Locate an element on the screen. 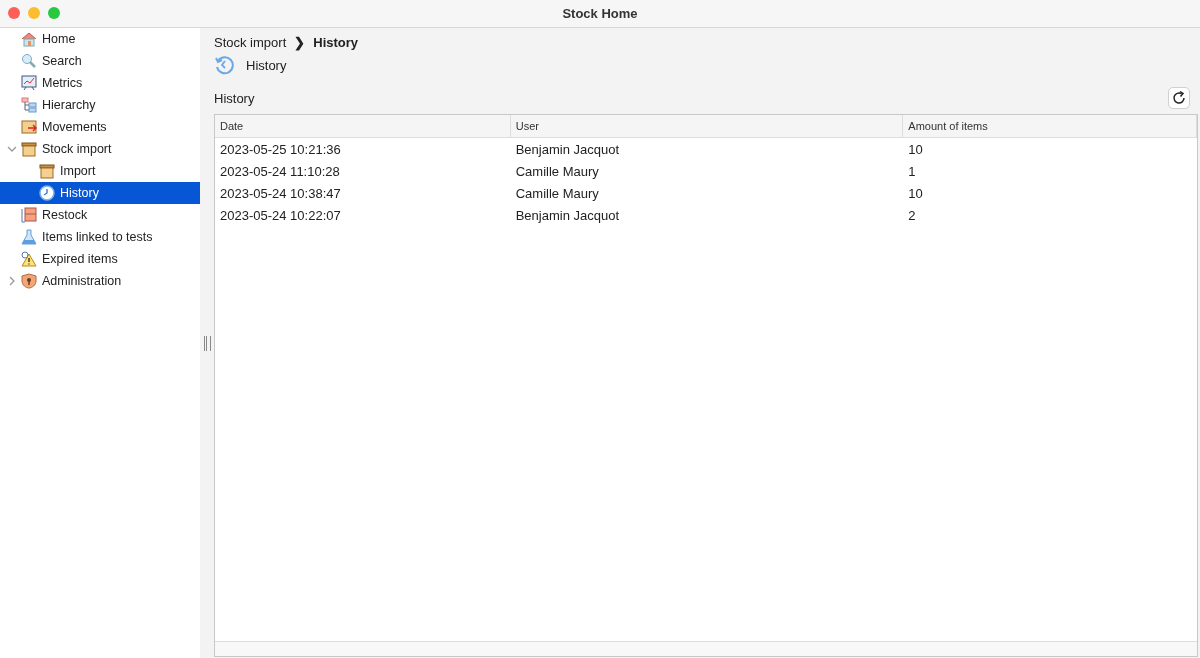 The width and height of the screenshot is (1200, 658). sidebar-item: Administration is located at coordinates (100, 281).